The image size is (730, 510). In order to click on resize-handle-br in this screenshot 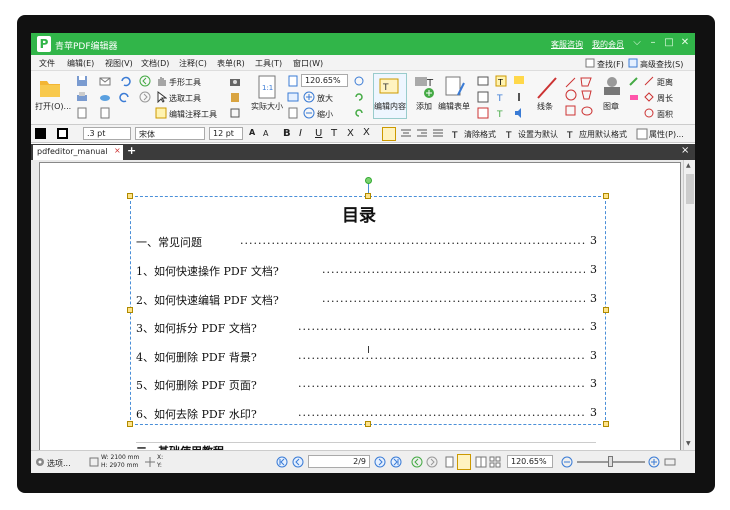, I will do `click(606, 424)`.